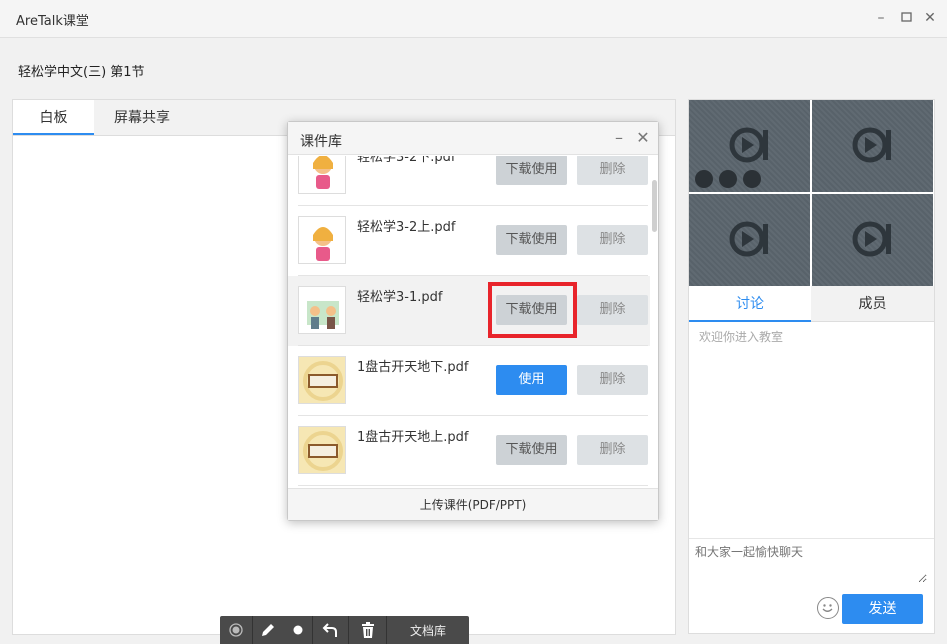 This screenshot has width=947, height=644. What do you see at coordinates (236, 630) in the screenshot?
I see `record-icon` at bounding box center [236, 630].